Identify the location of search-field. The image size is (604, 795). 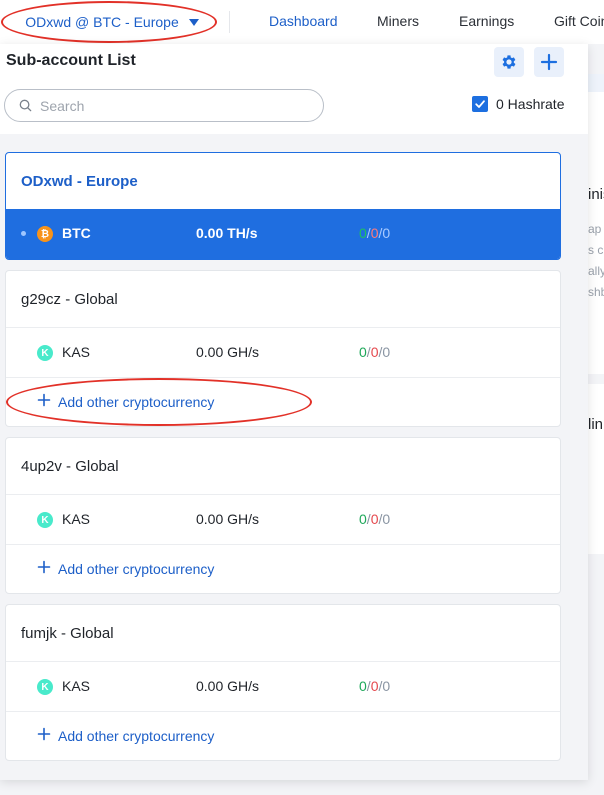
(164, 105).